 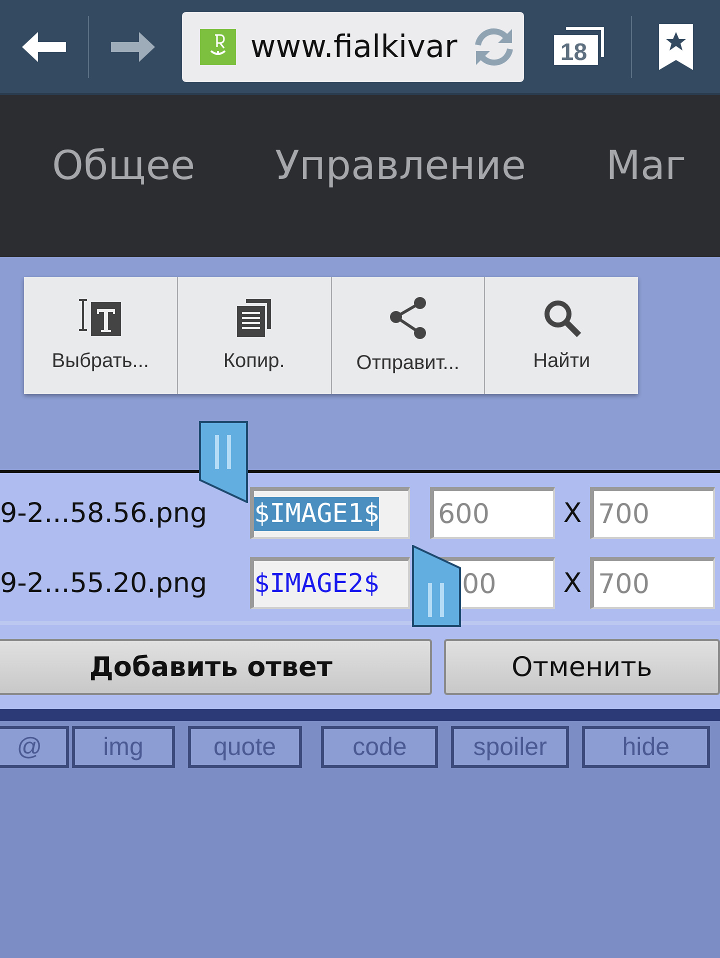 I want to click on tabs-button: 18, so click(x=578, y=46).